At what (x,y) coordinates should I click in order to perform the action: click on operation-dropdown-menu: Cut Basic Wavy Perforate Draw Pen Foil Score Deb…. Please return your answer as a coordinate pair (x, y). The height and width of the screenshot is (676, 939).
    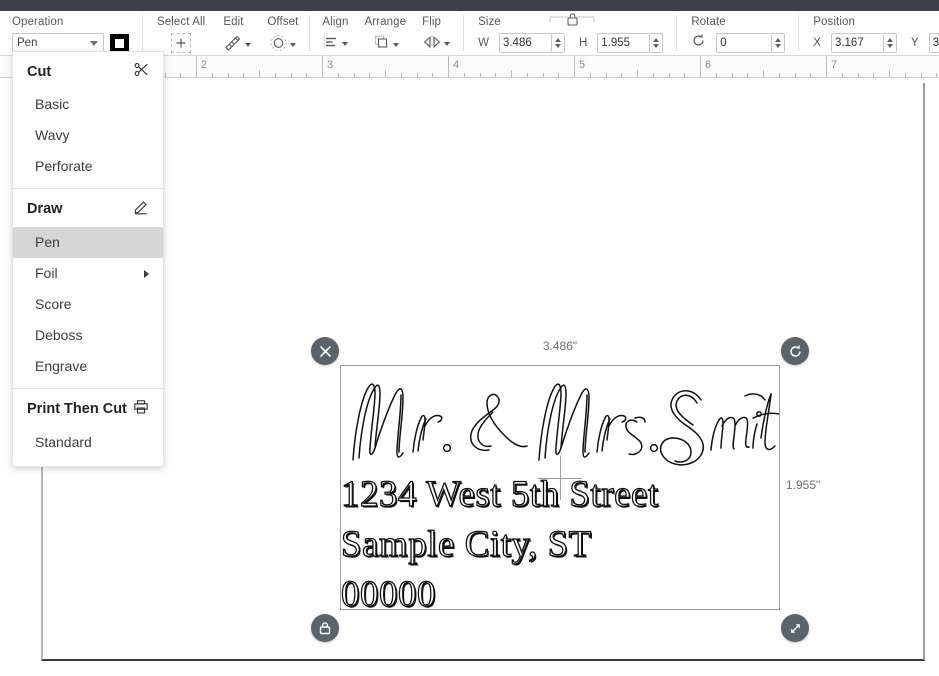
    Looking at the image, I should click on (88, 259).